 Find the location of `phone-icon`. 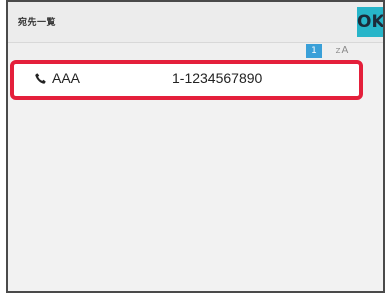

phone-icon is located at coordinates (40, 78).